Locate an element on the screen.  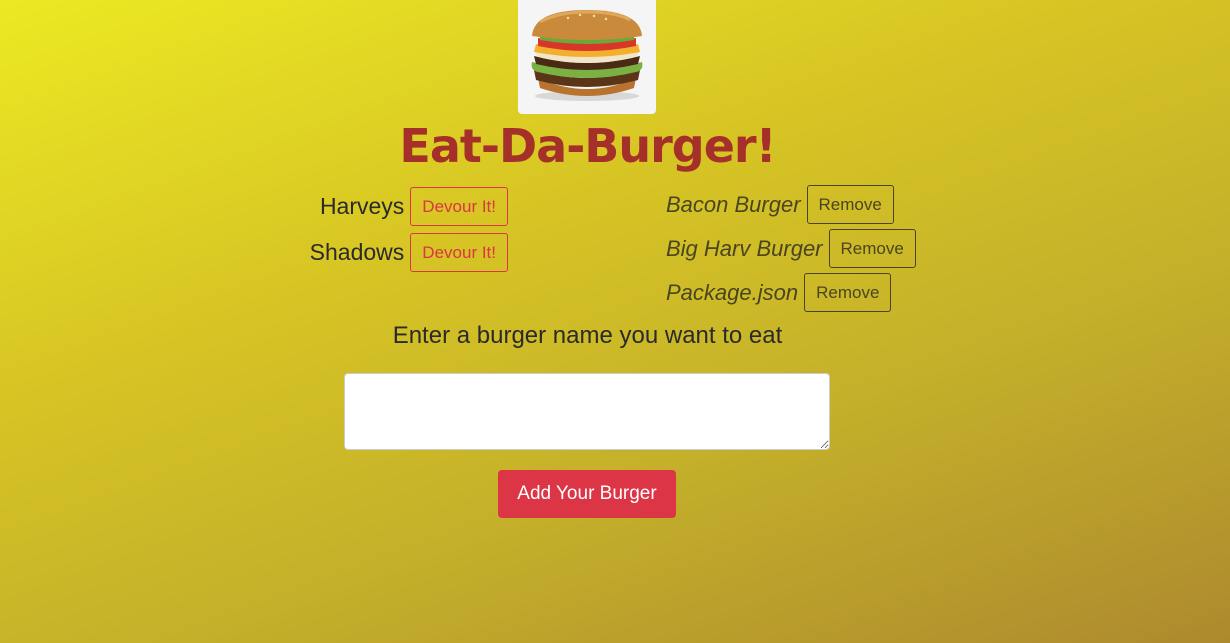
burger-name: Harveys is located at coordinates (362, 206).